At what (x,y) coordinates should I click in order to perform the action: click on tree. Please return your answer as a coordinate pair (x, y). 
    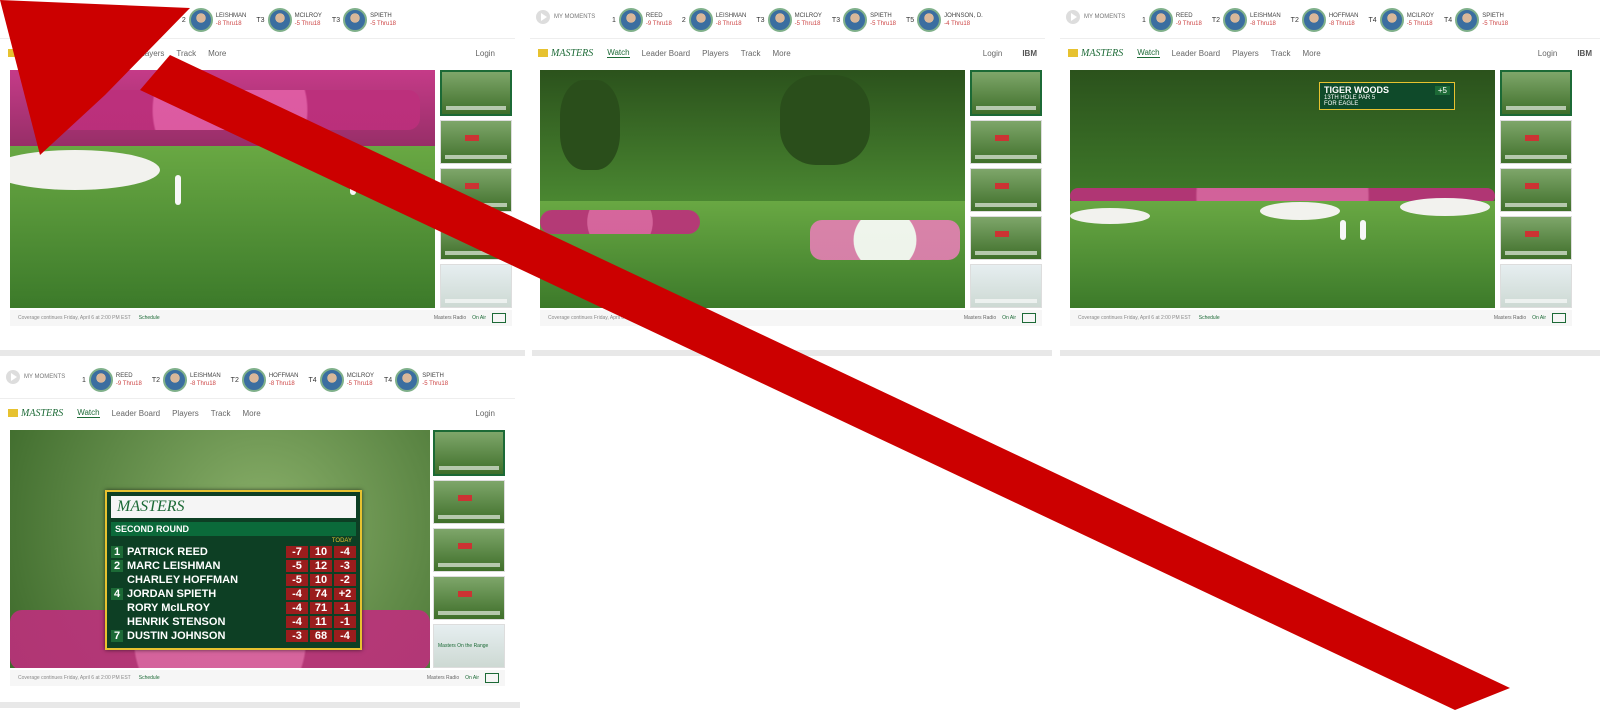
    Looking at the image, I should click on (825, 120).